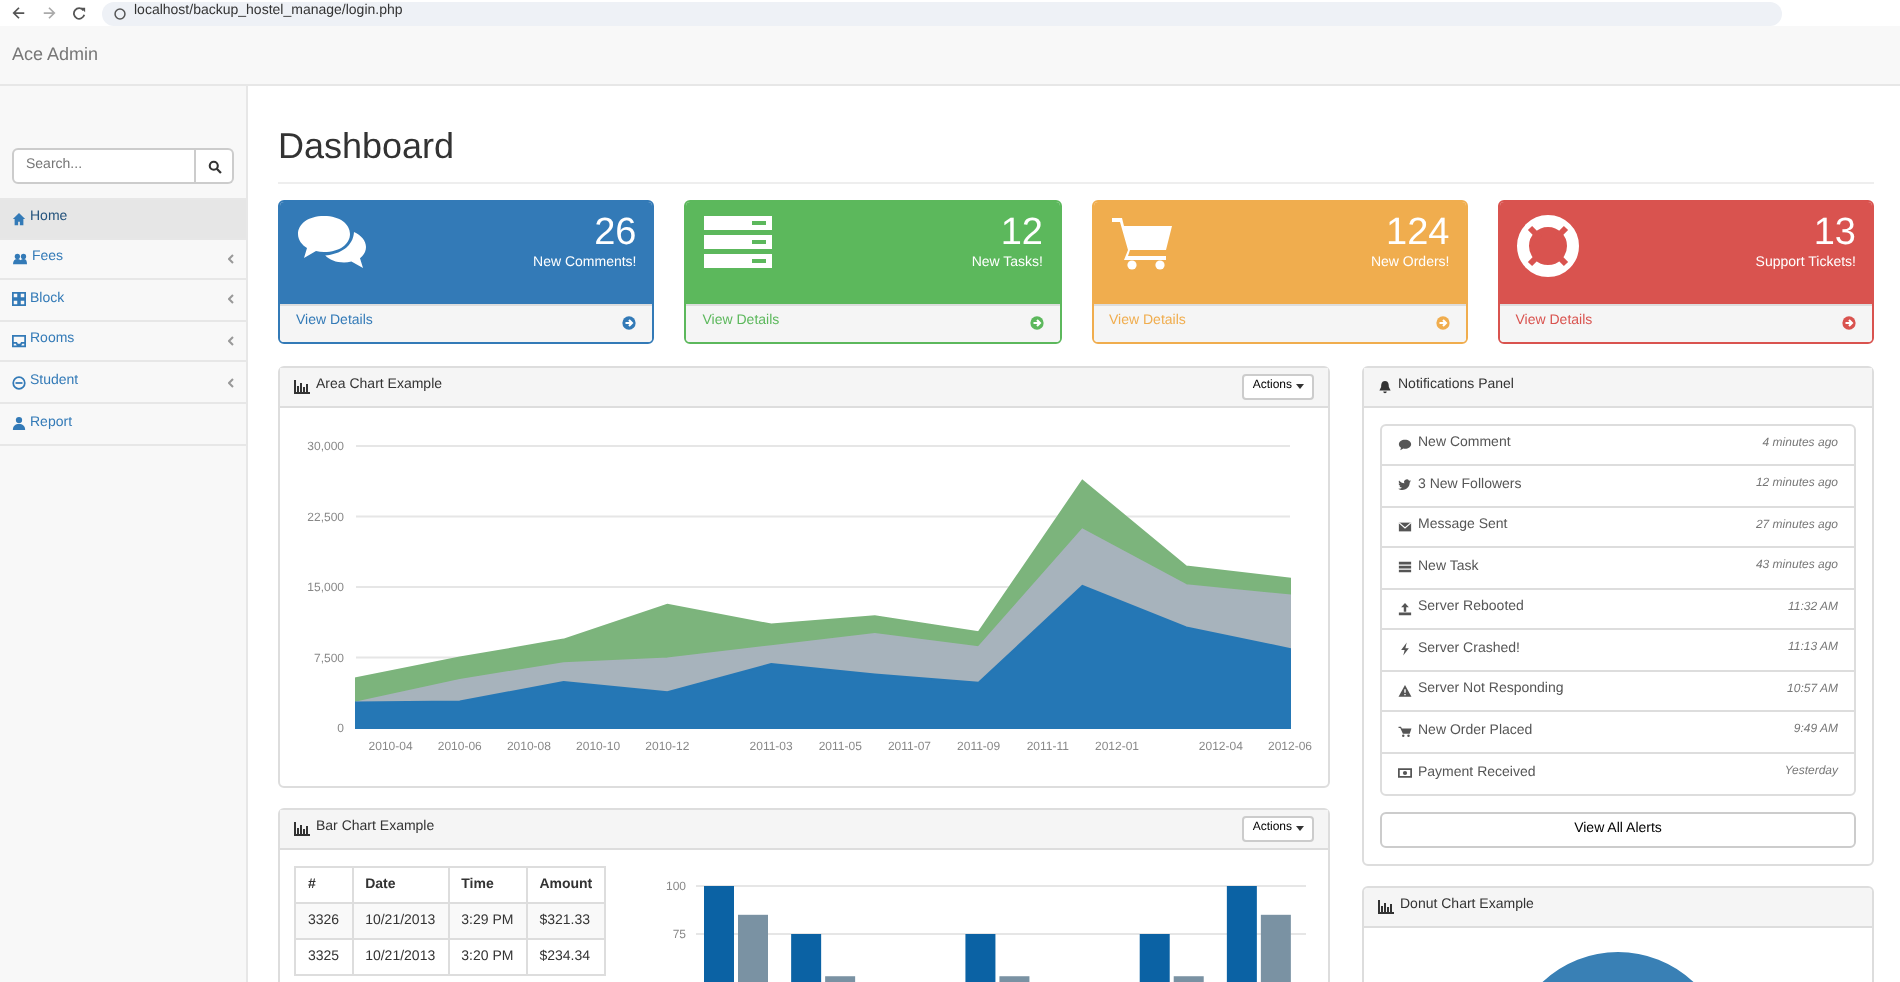 The width and height of the screenshot is (1900, 982). What do you see at coordinates (19, 218) in the screenshot?
I see `home-icon` at bounding box center [19, 218].